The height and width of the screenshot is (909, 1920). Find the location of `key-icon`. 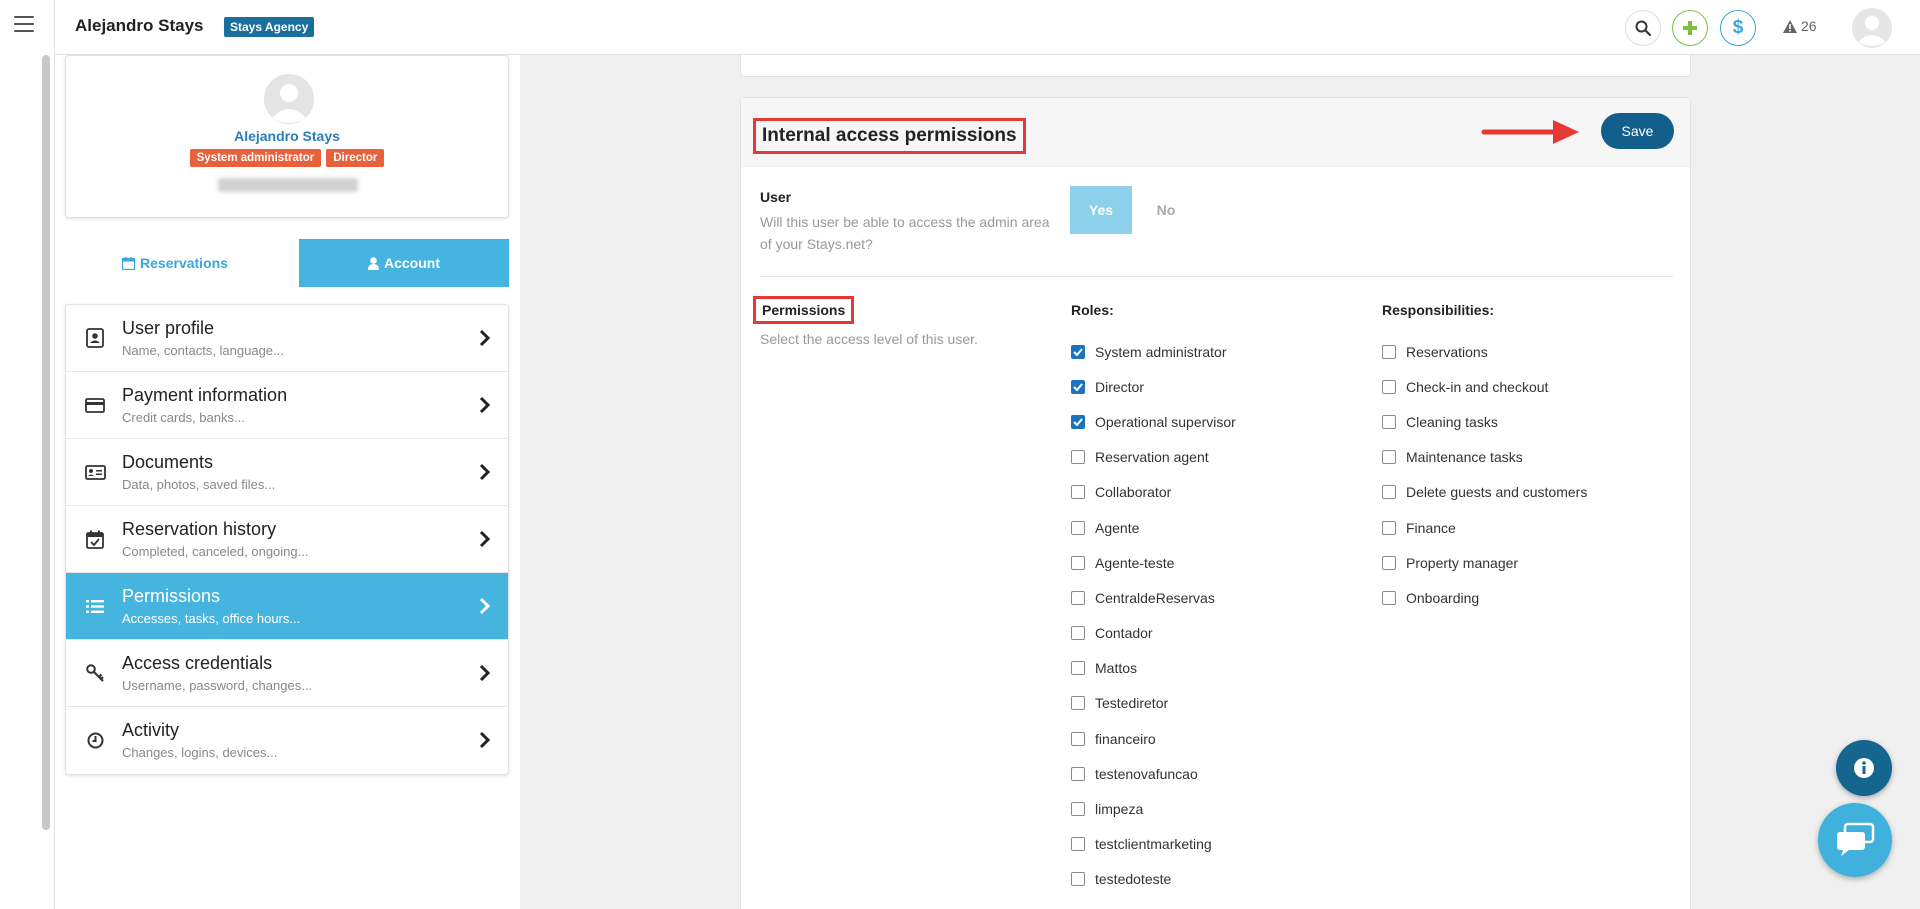

key-icon is located at coordinates (95, 673).